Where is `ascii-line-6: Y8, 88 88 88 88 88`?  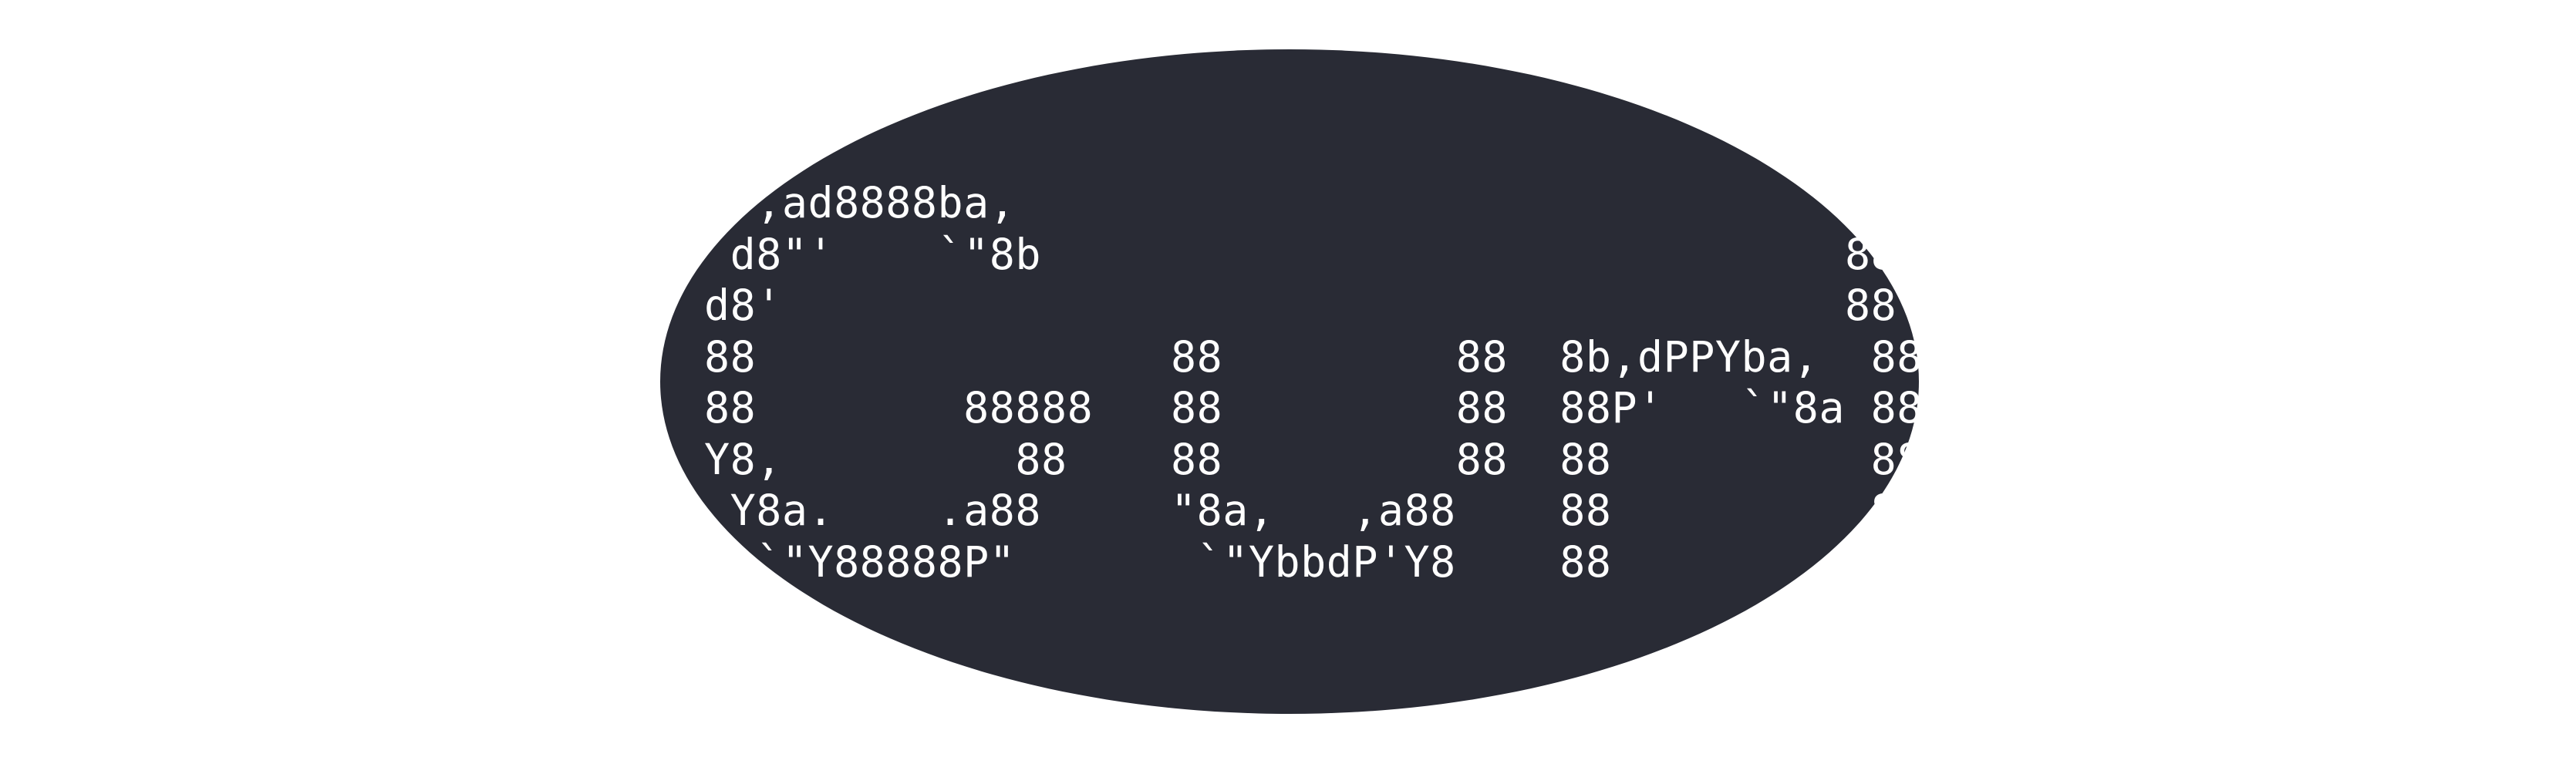
ascii-line-6: Y8, 88 88 88 88 88 is located at coordinates (1313, 459).